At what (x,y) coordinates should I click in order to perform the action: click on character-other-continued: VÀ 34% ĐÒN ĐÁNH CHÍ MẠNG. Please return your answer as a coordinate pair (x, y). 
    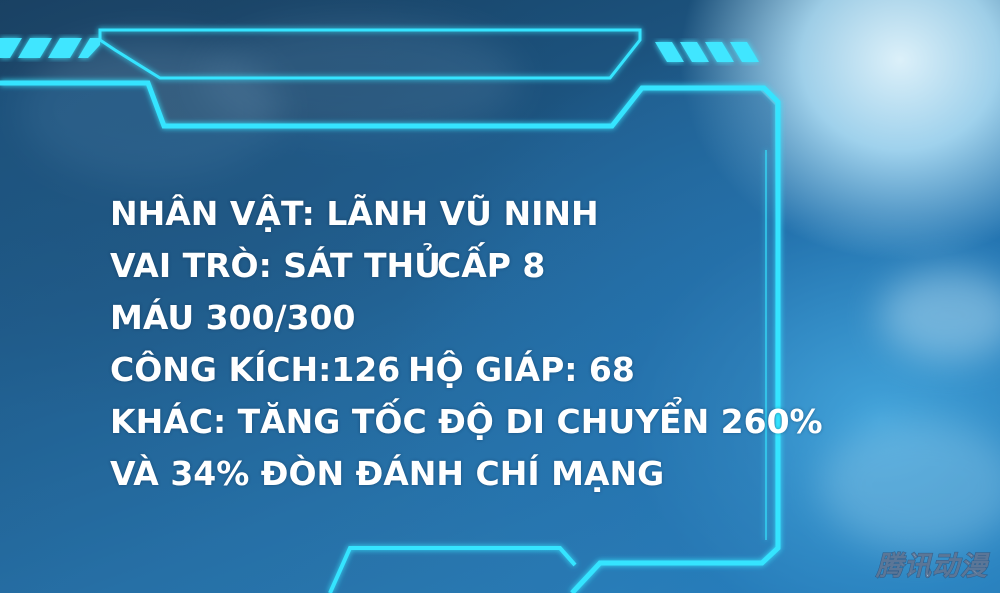
    Looking at the image, I should click on (387, 473).